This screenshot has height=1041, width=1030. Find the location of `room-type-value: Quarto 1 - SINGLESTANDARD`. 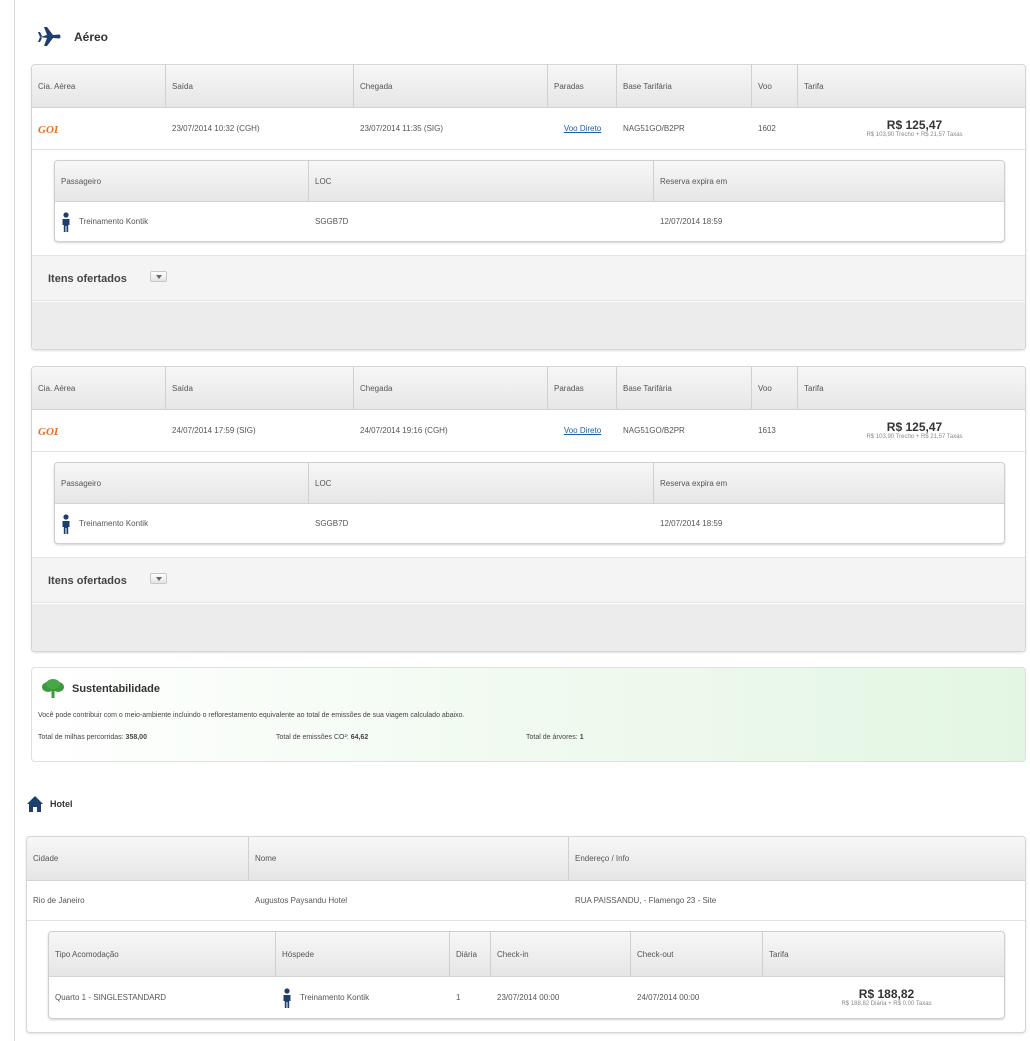

room-type-value: Quarto 1 - SINGLESTANDARD is located at coordinates (110, 997).